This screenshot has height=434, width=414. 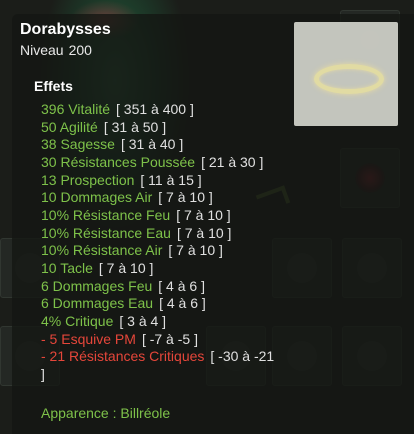 What do you see at coordinates (118, 161) in the screenshot?
I see `effect-value: 30 Résistances Poussée` at bounding box center [118, 161].